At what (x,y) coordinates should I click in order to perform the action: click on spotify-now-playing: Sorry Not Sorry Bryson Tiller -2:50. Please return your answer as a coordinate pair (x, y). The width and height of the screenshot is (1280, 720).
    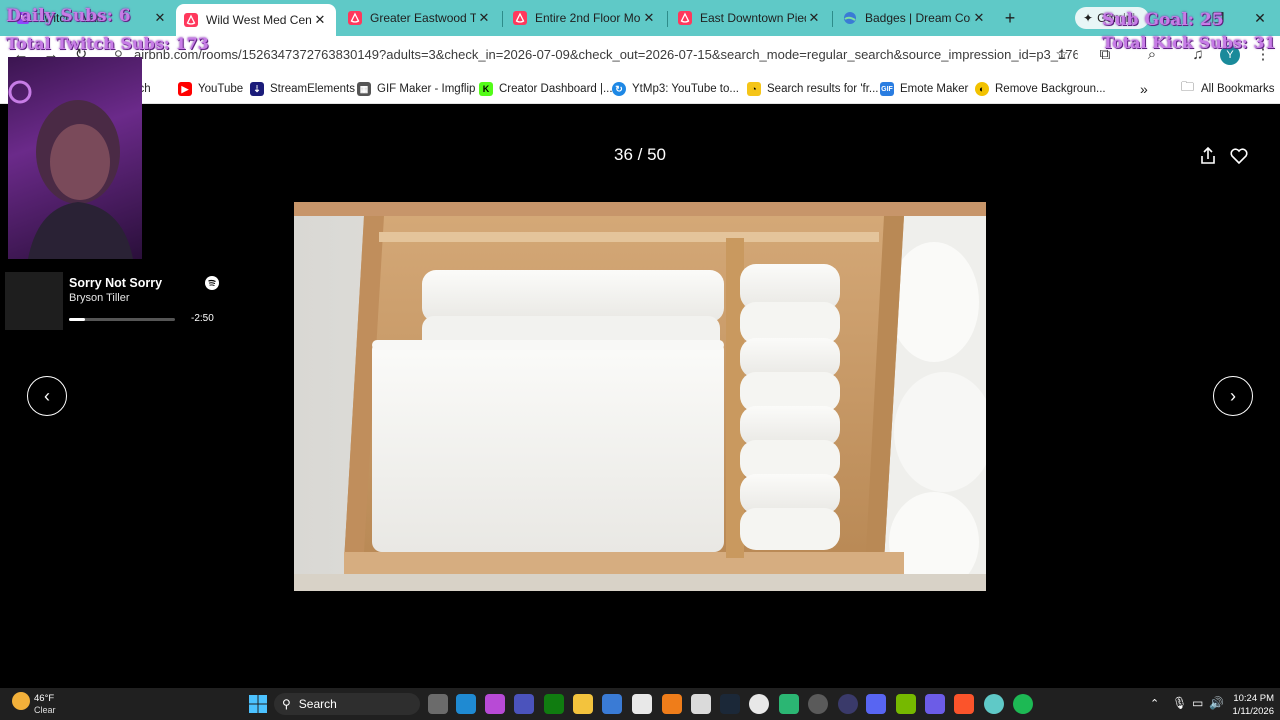
    Looking at the image, I should click on (115, 301).